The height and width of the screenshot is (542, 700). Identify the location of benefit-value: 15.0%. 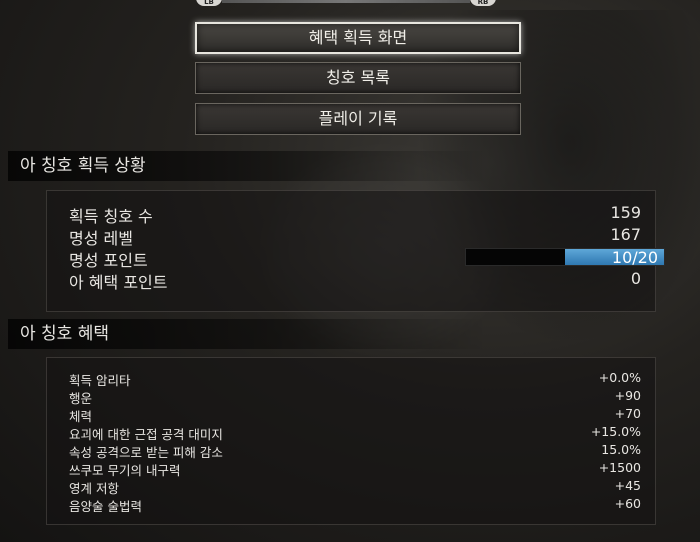
(621, 449).